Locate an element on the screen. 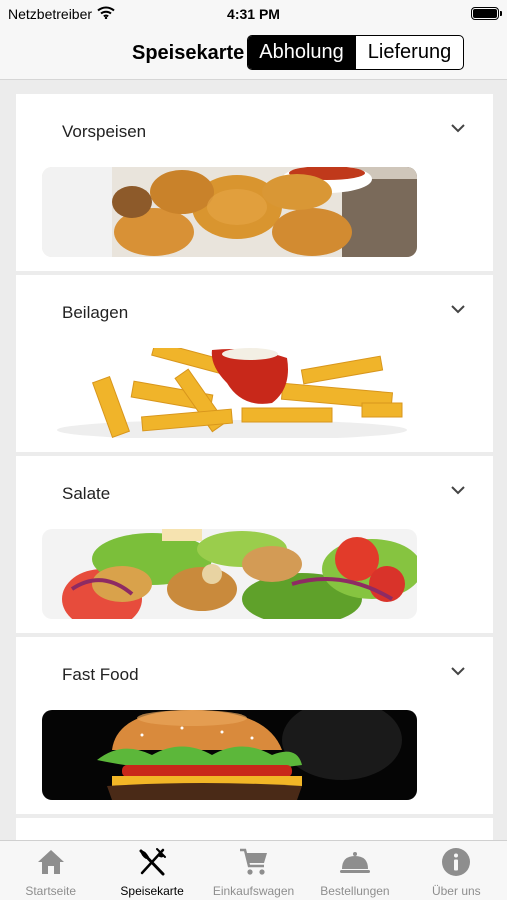 The width and height of the screenshot is (507, 900). cart-icon is located at coordinates (254, 862).